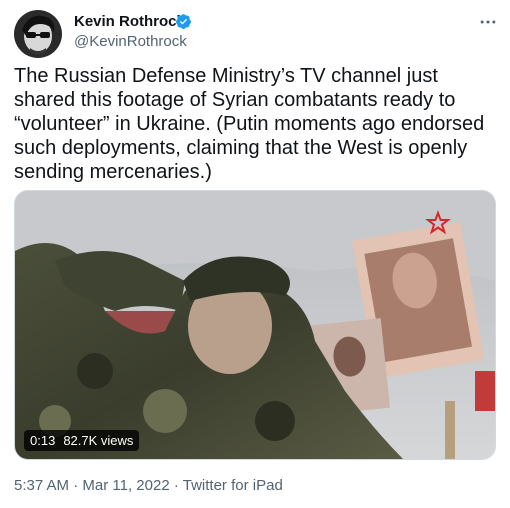  Describe the element at coordinates (233, 485) in the screenshot. I see `tweet-source: Twitter for iPad` at that location.